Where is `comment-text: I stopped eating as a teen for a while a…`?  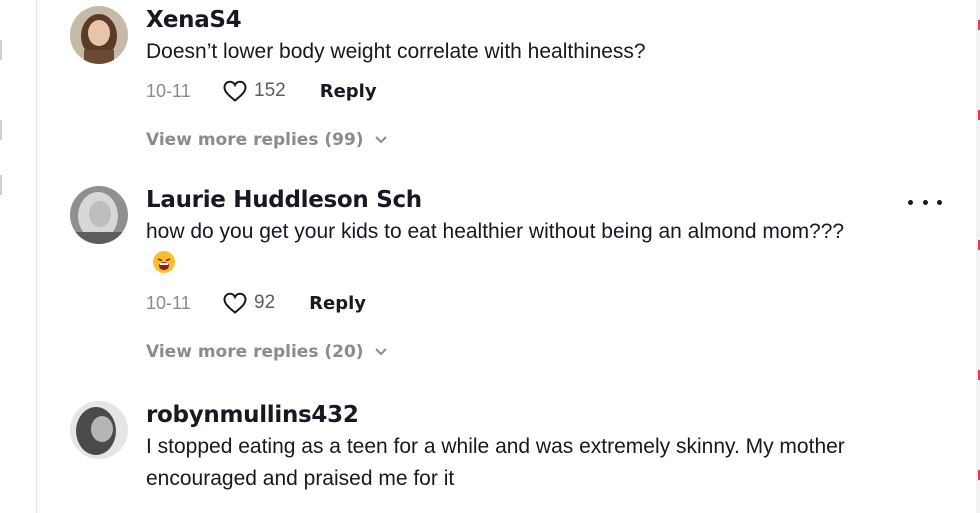
comment-text: I stopped eating as a teen for a while a… is located at coordinates (495, 462).